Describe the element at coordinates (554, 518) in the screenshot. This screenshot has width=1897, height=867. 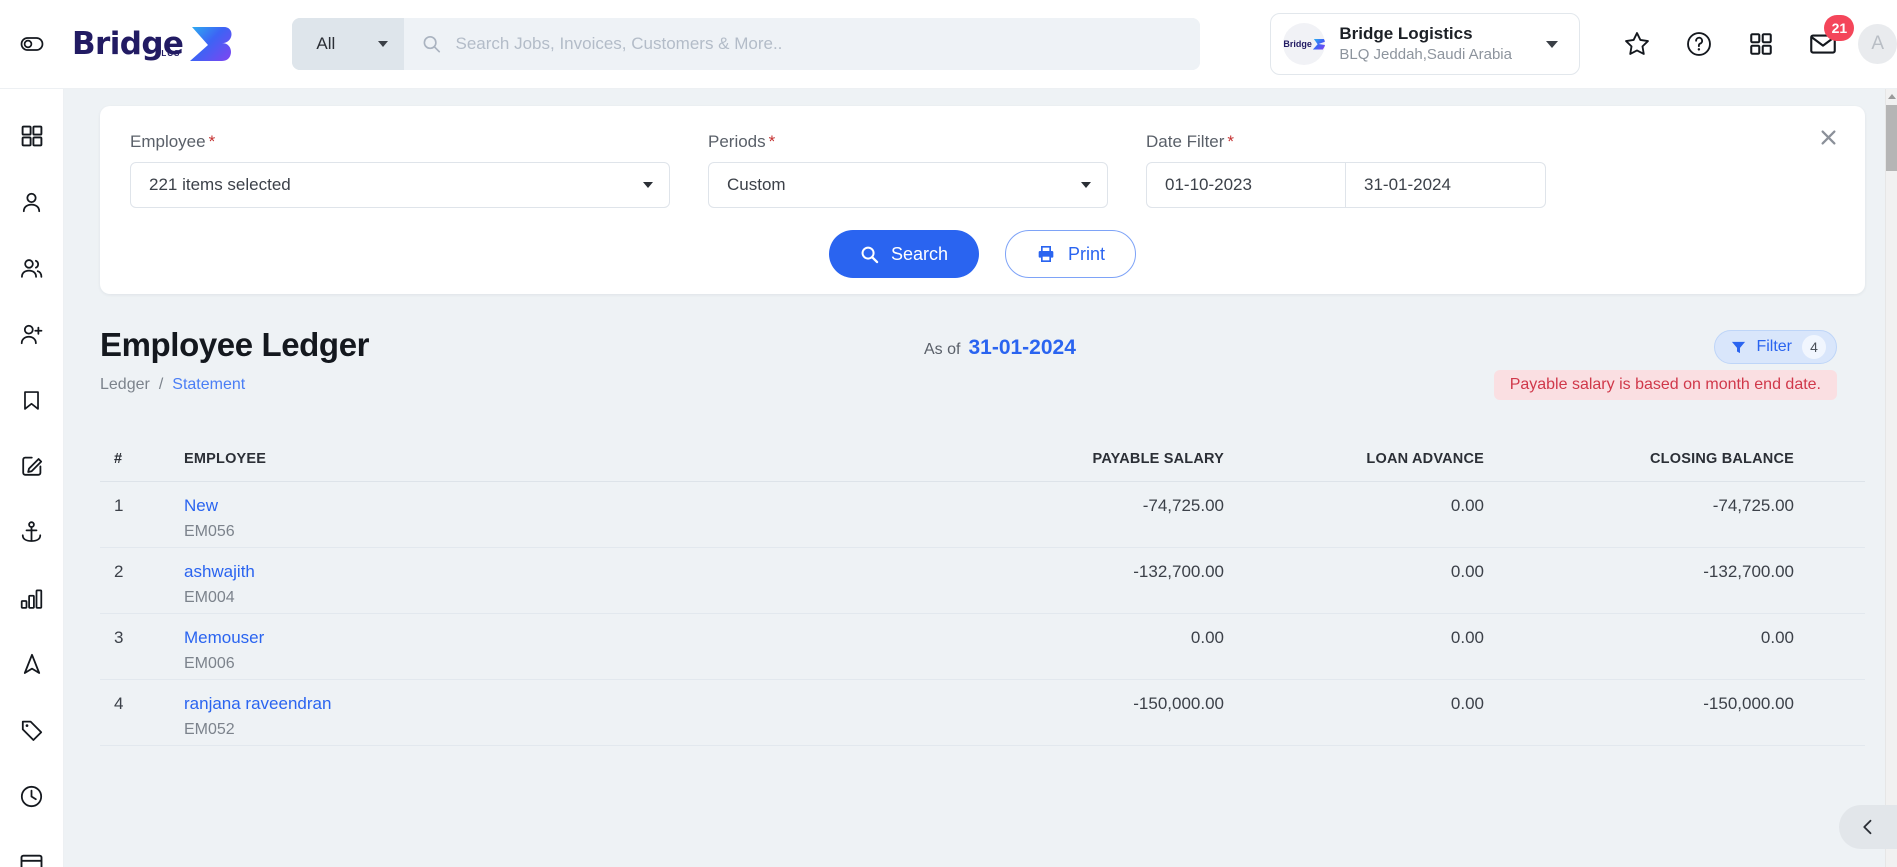
I see `row-employee: New EM056` at that location.